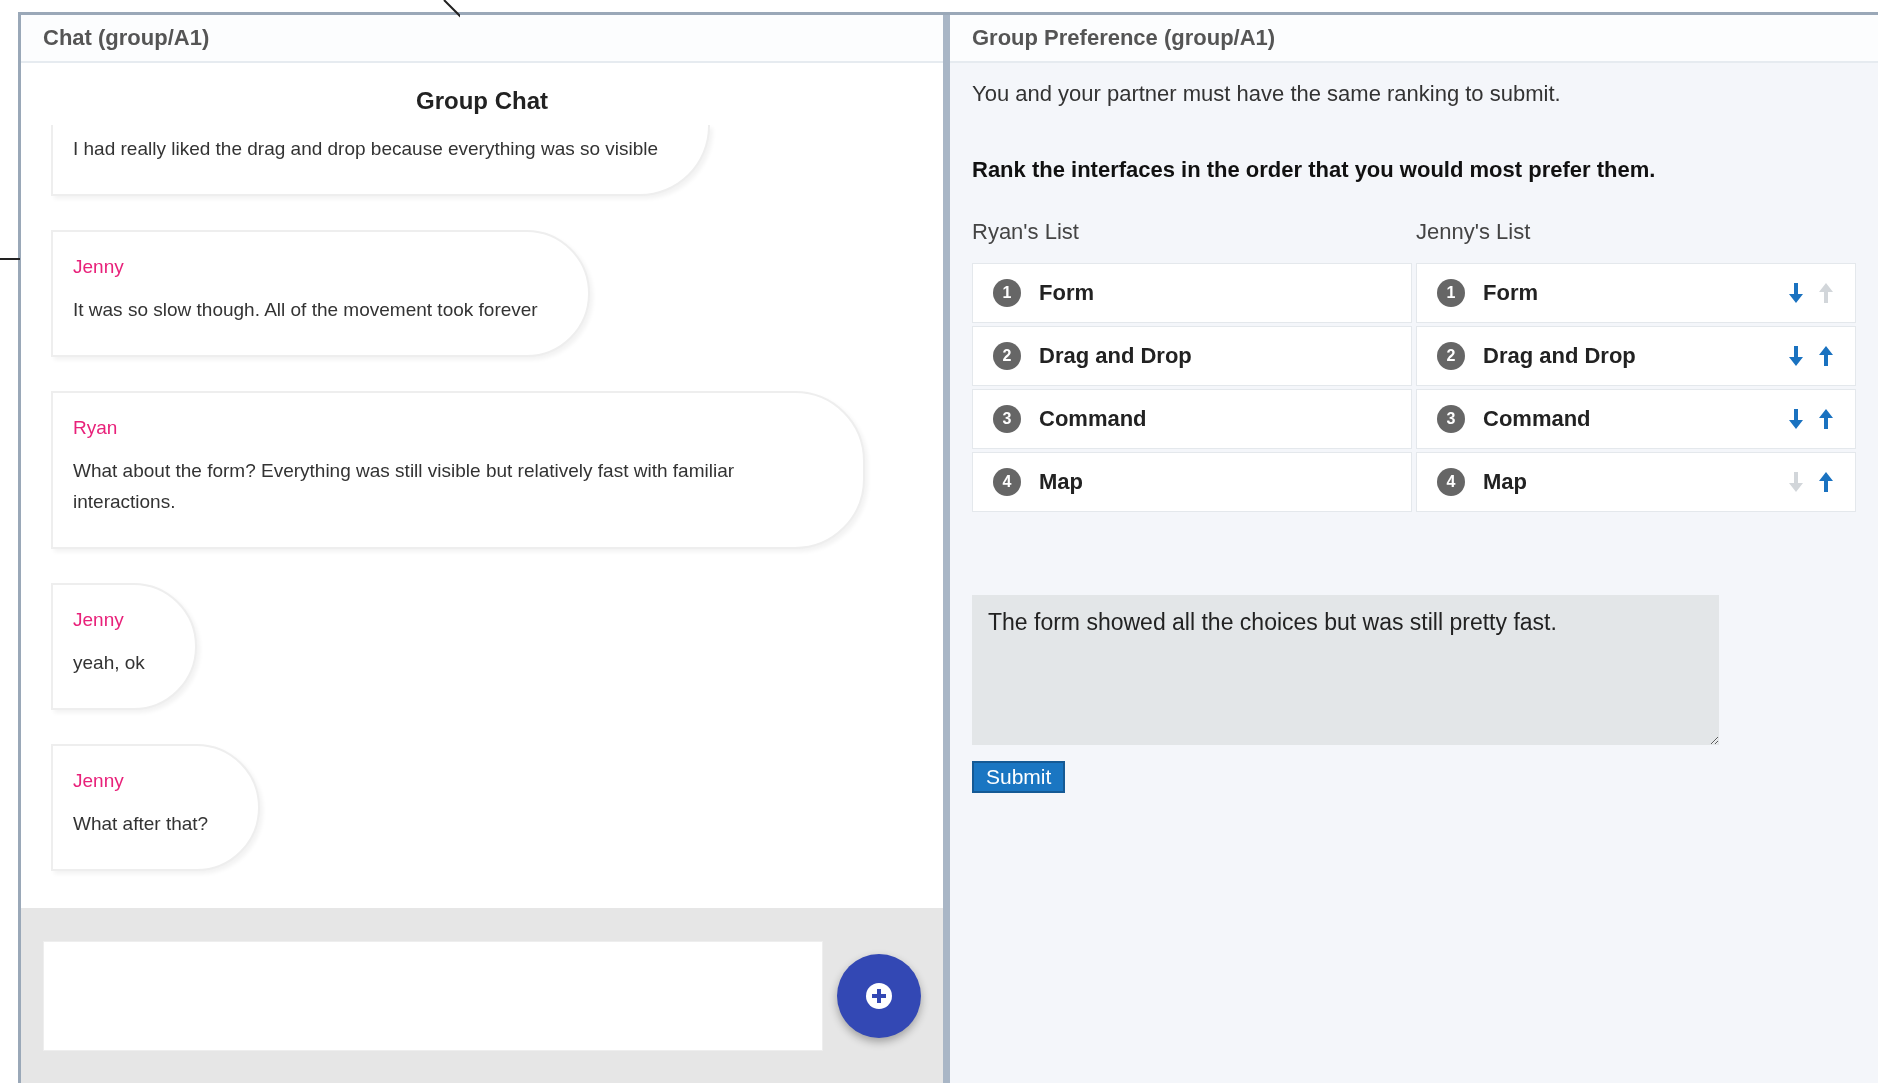  I want to click on comment-field: The form showed all the choices but was still pretty fast., so click(1345, 670).